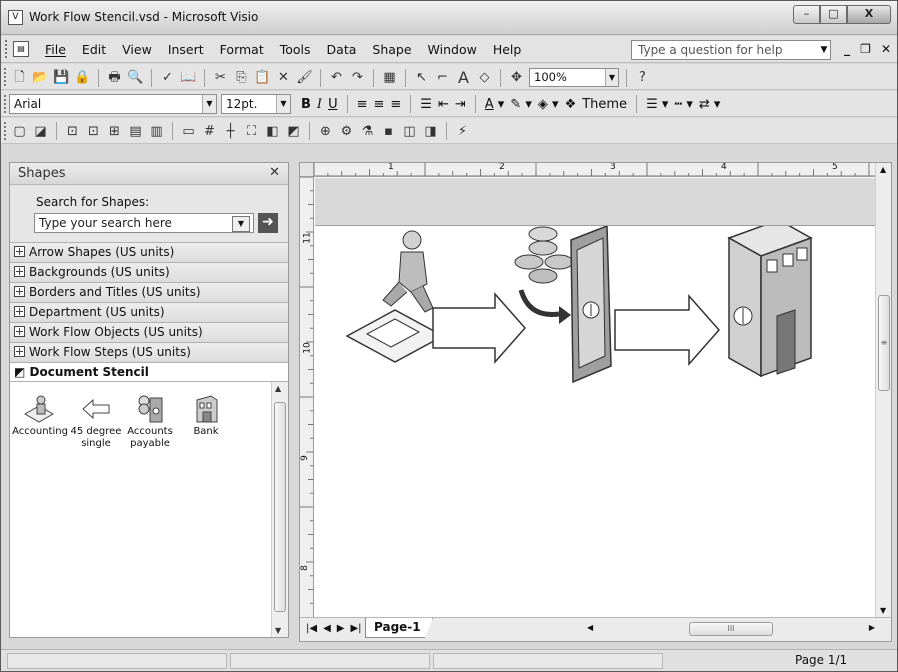 The width and height of the screenshot is (898, 672). What do you see at coordinates (325, 131) in the screenshot?
I see `pan-zoom-icon: ⊕` at bounding box center [325, 131].